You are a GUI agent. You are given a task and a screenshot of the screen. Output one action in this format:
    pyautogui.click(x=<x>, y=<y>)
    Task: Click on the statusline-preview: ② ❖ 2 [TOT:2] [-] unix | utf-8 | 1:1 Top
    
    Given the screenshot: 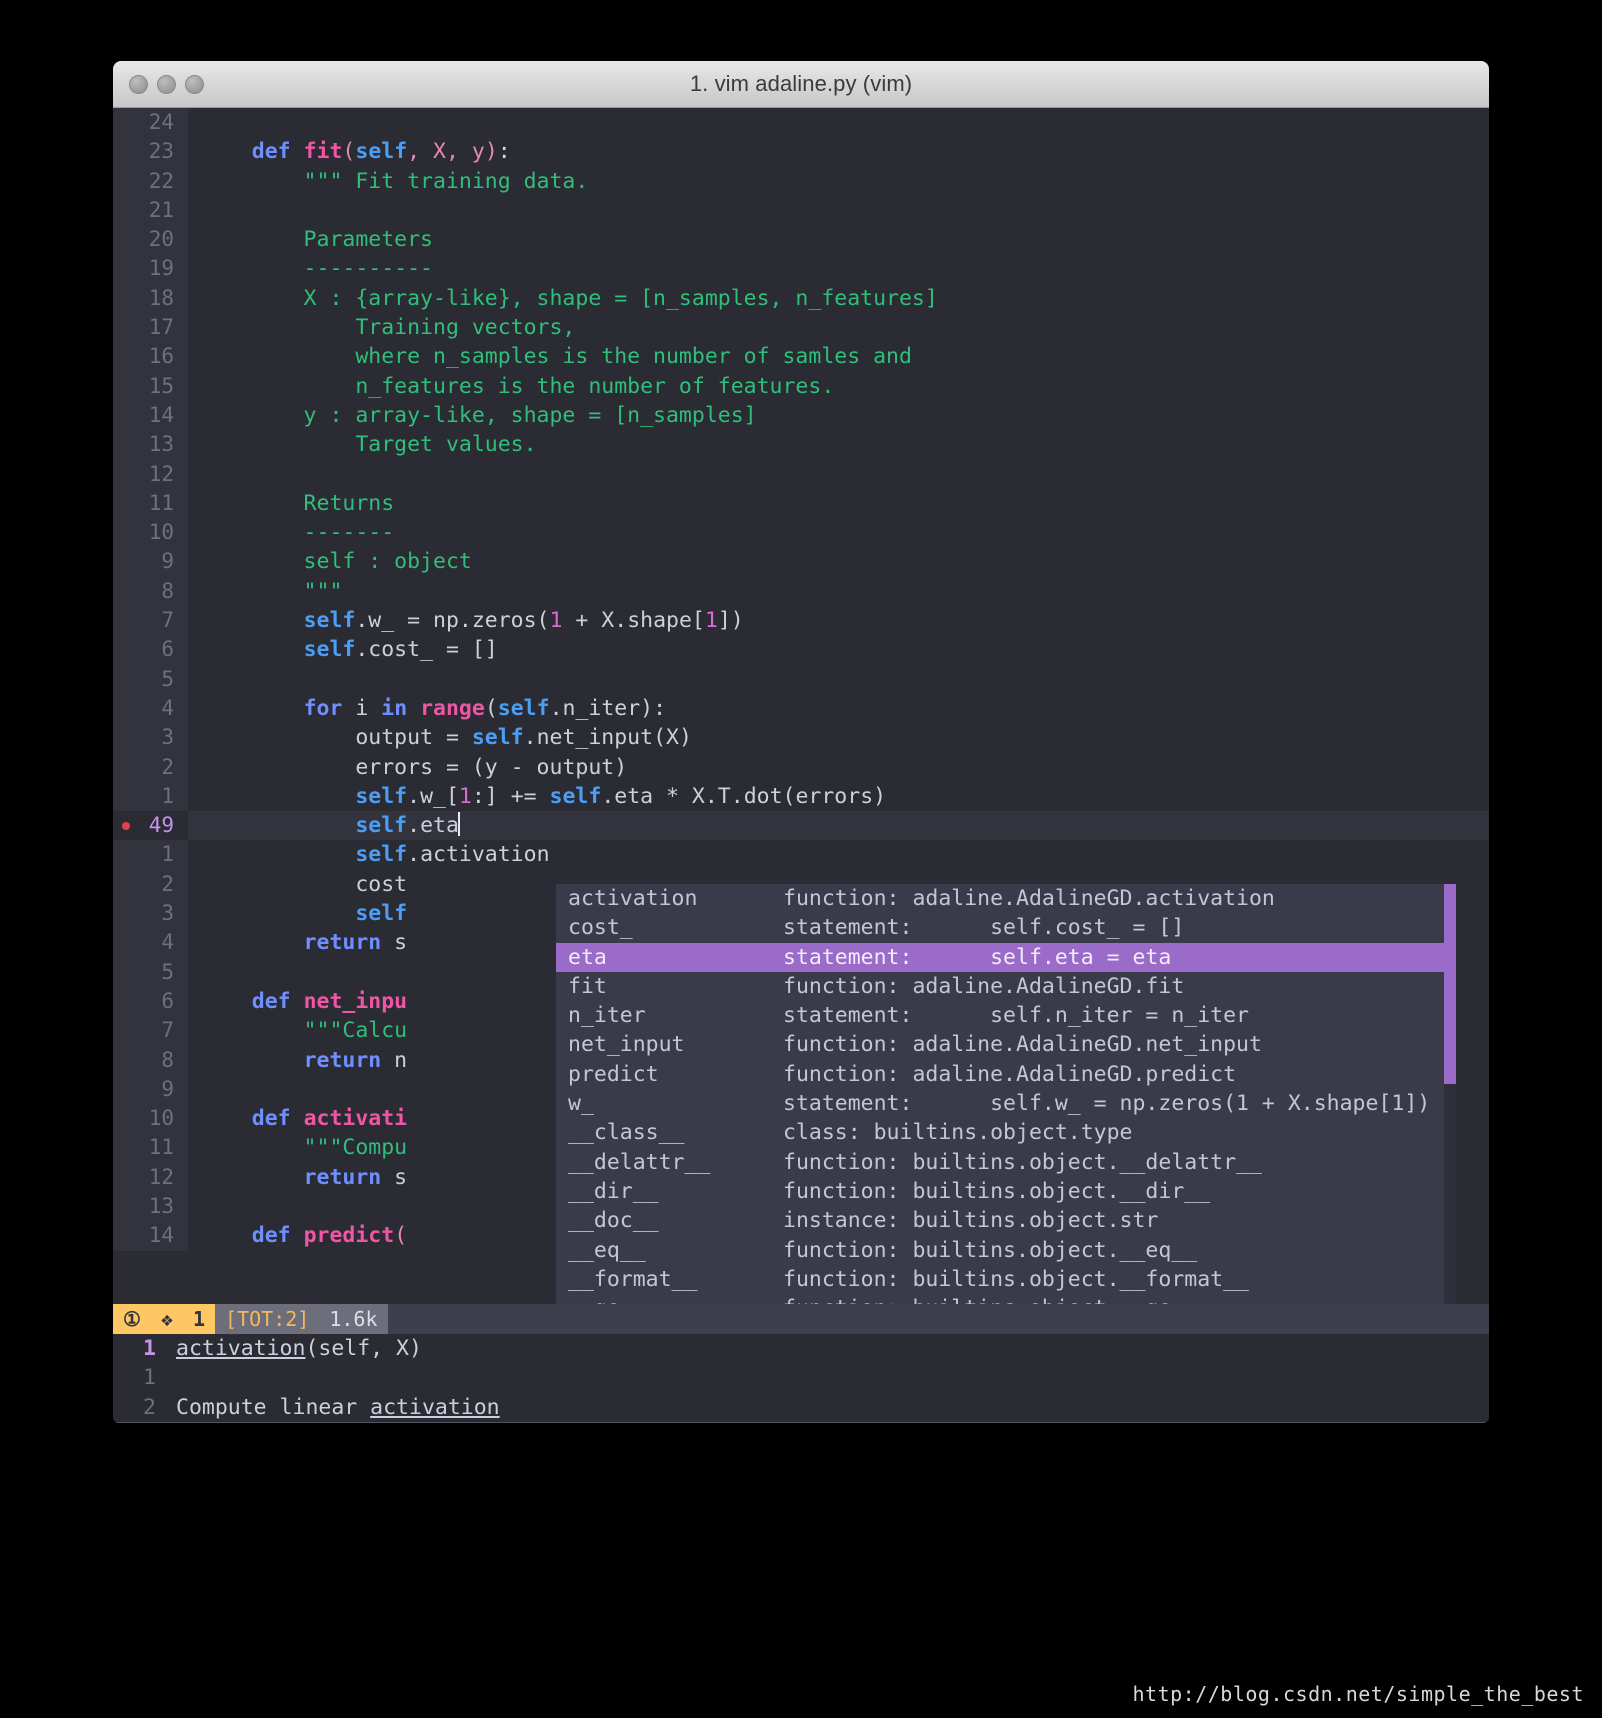 What is the action you would take?
    pyautogui.click(x=801, y=1422)
    